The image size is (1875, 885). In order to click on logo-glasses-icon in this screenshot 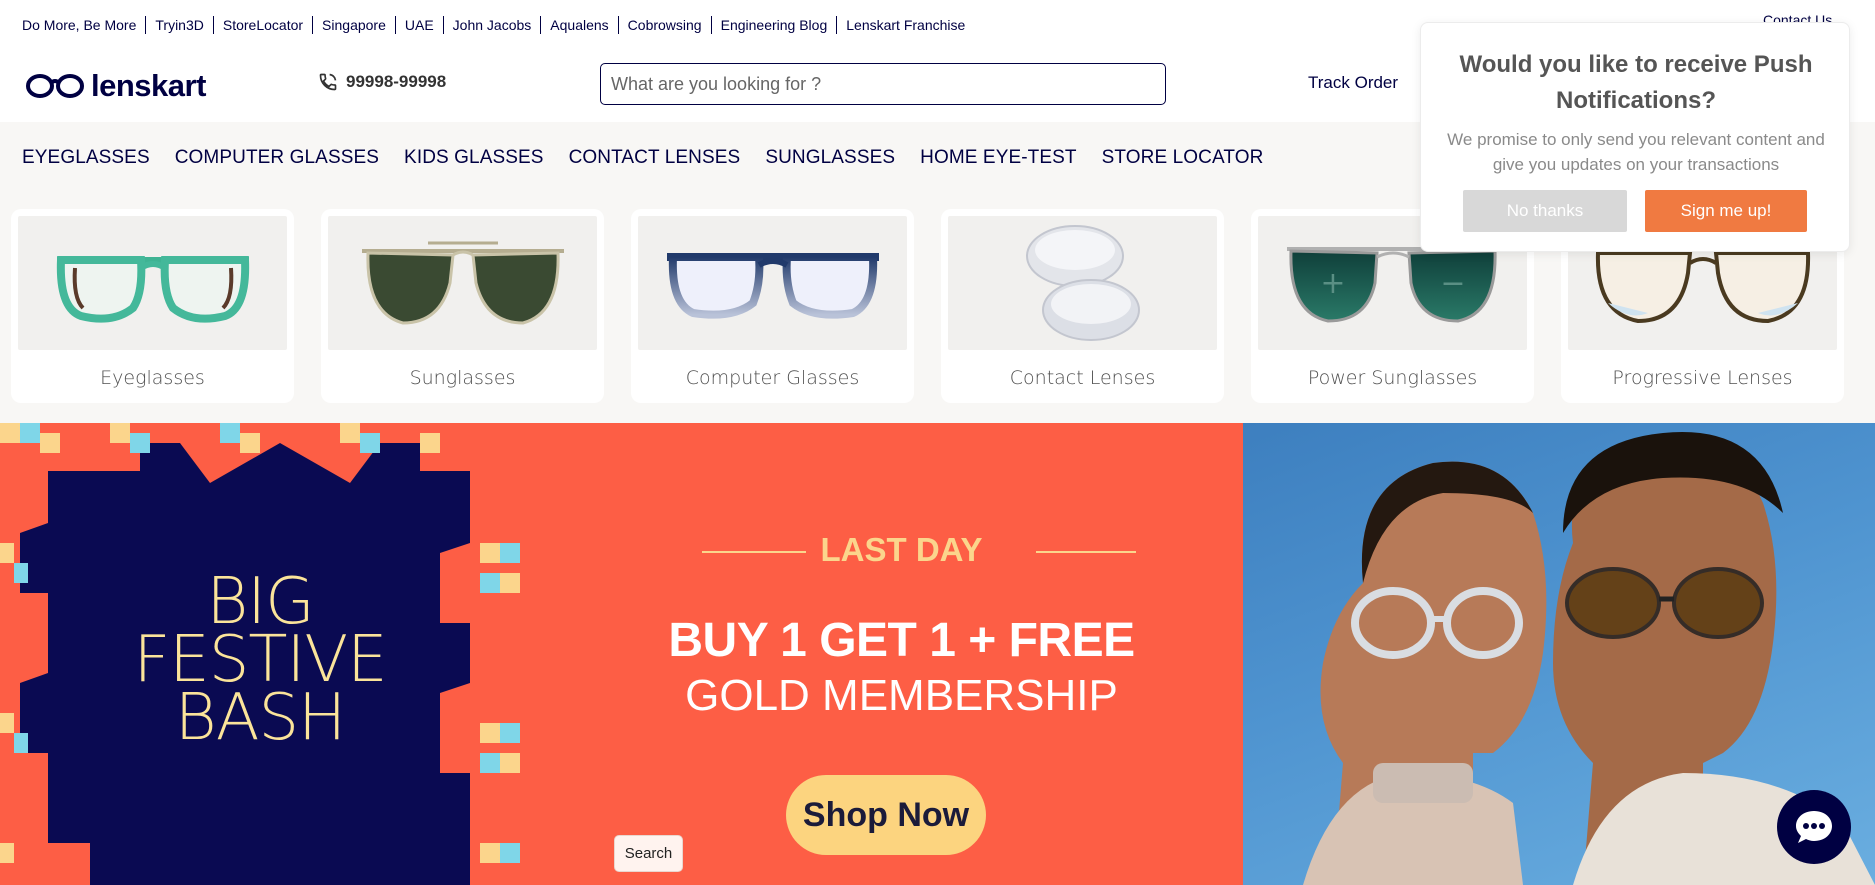, I will do `click(55, 86)`.